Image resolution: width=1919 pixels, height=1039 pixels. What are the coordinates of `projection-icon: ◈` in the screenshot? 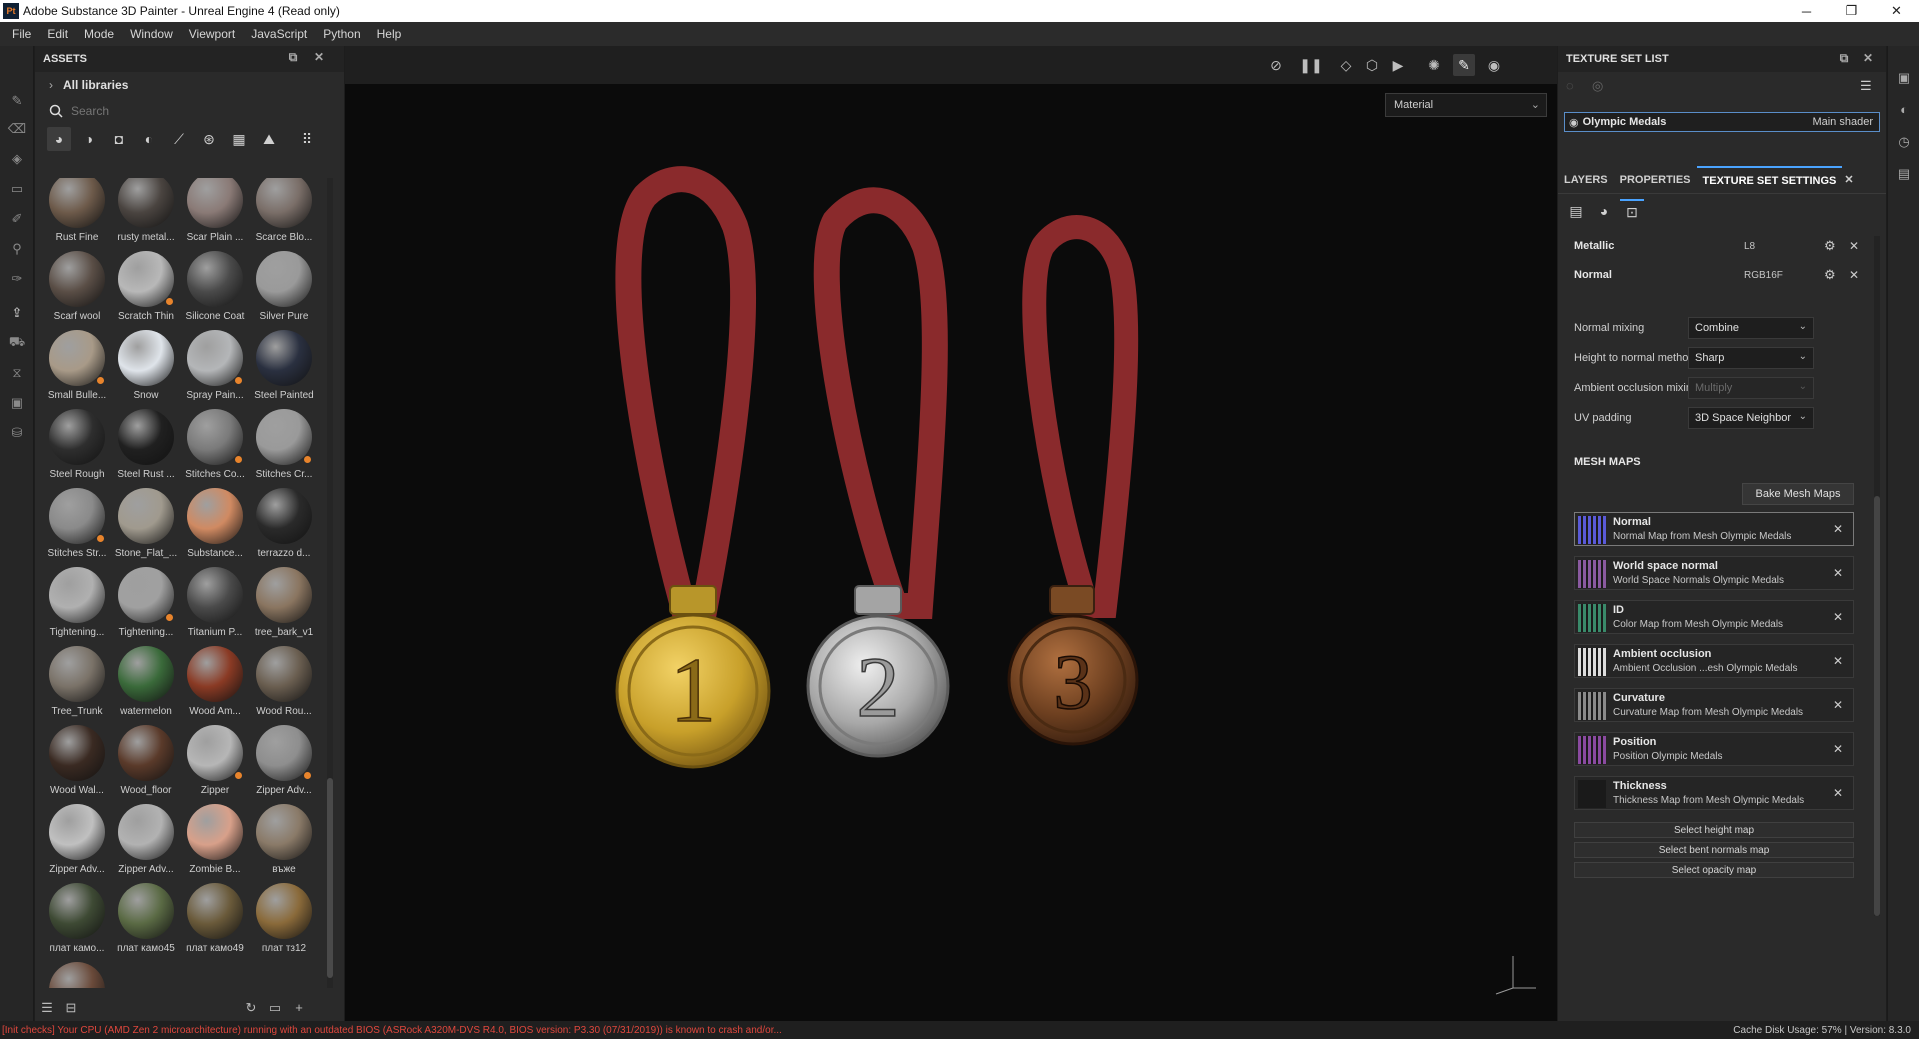 It's located at (17, 159).